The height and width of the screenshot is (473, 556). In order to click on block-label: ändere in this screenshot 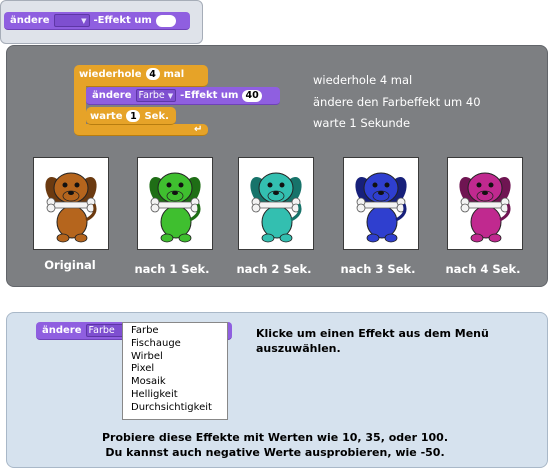, I will do `click(30, 20)`.